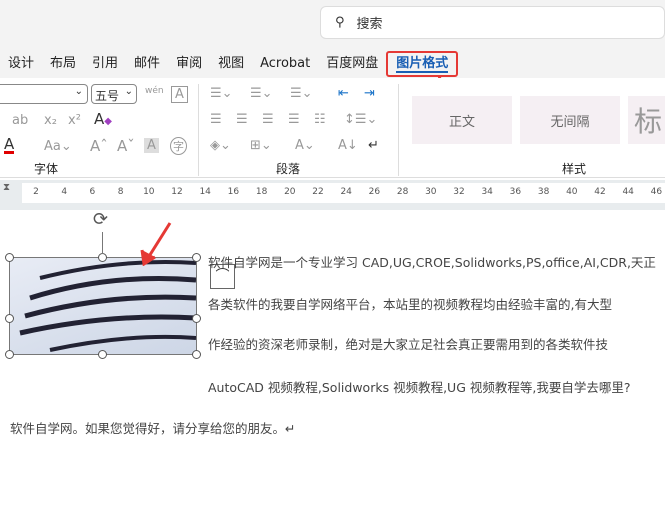 This screenshot has height=507, width=665. I want to click on borders-icon: ⊞⌄, so click(261, 145).